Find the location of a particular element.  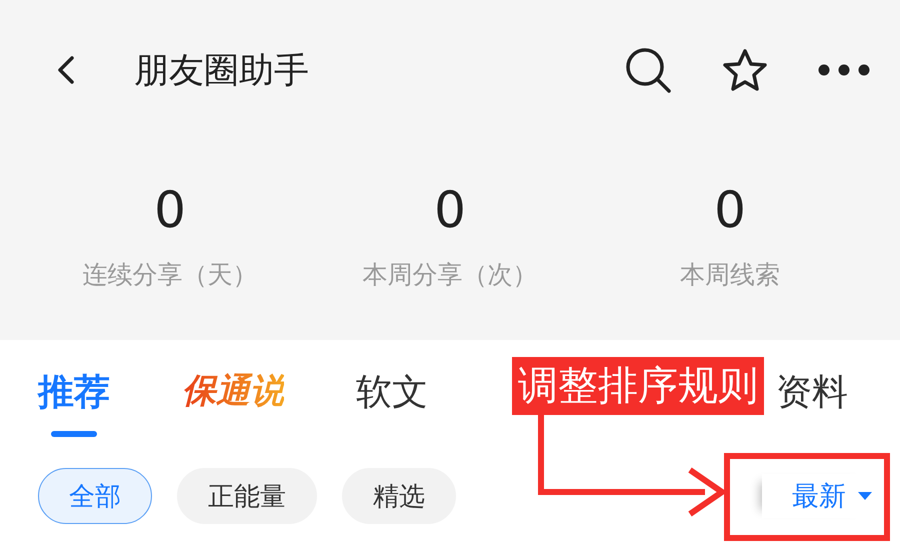

category-tab: 资料 is located at coordinates (812, 392).